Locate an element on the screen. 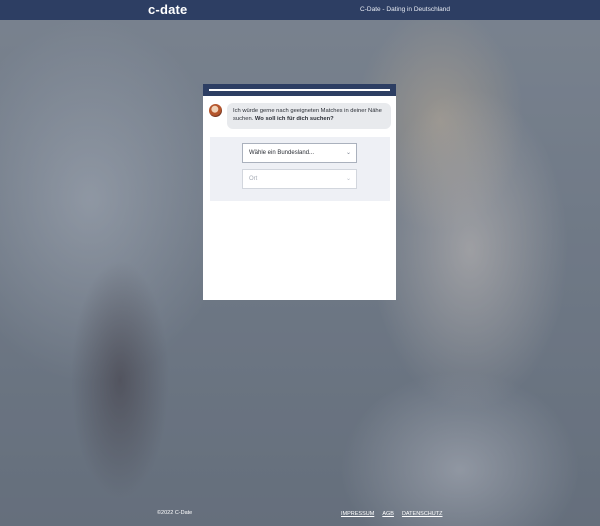  card-header is located at coordinates (299, 90).